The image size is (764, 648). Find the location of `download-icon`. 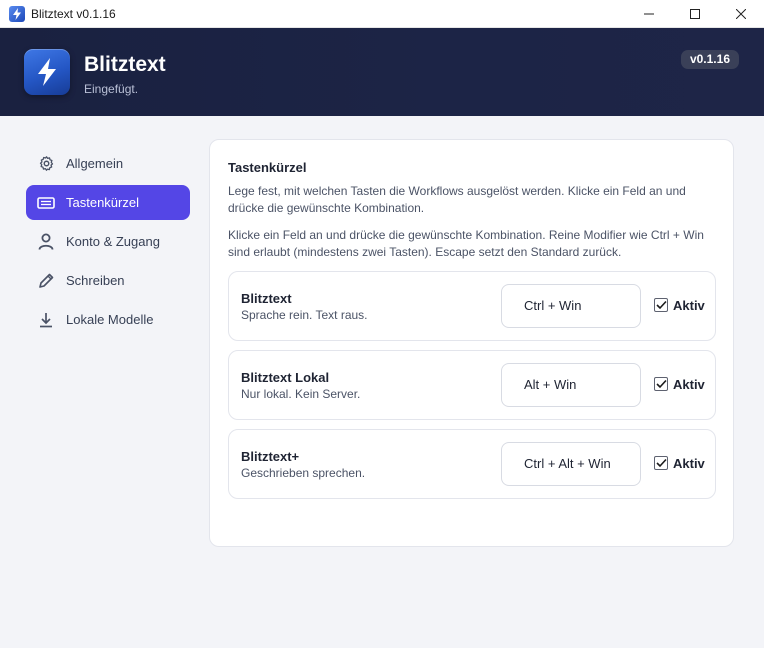

download-icon is located at coordinates (46, 320).